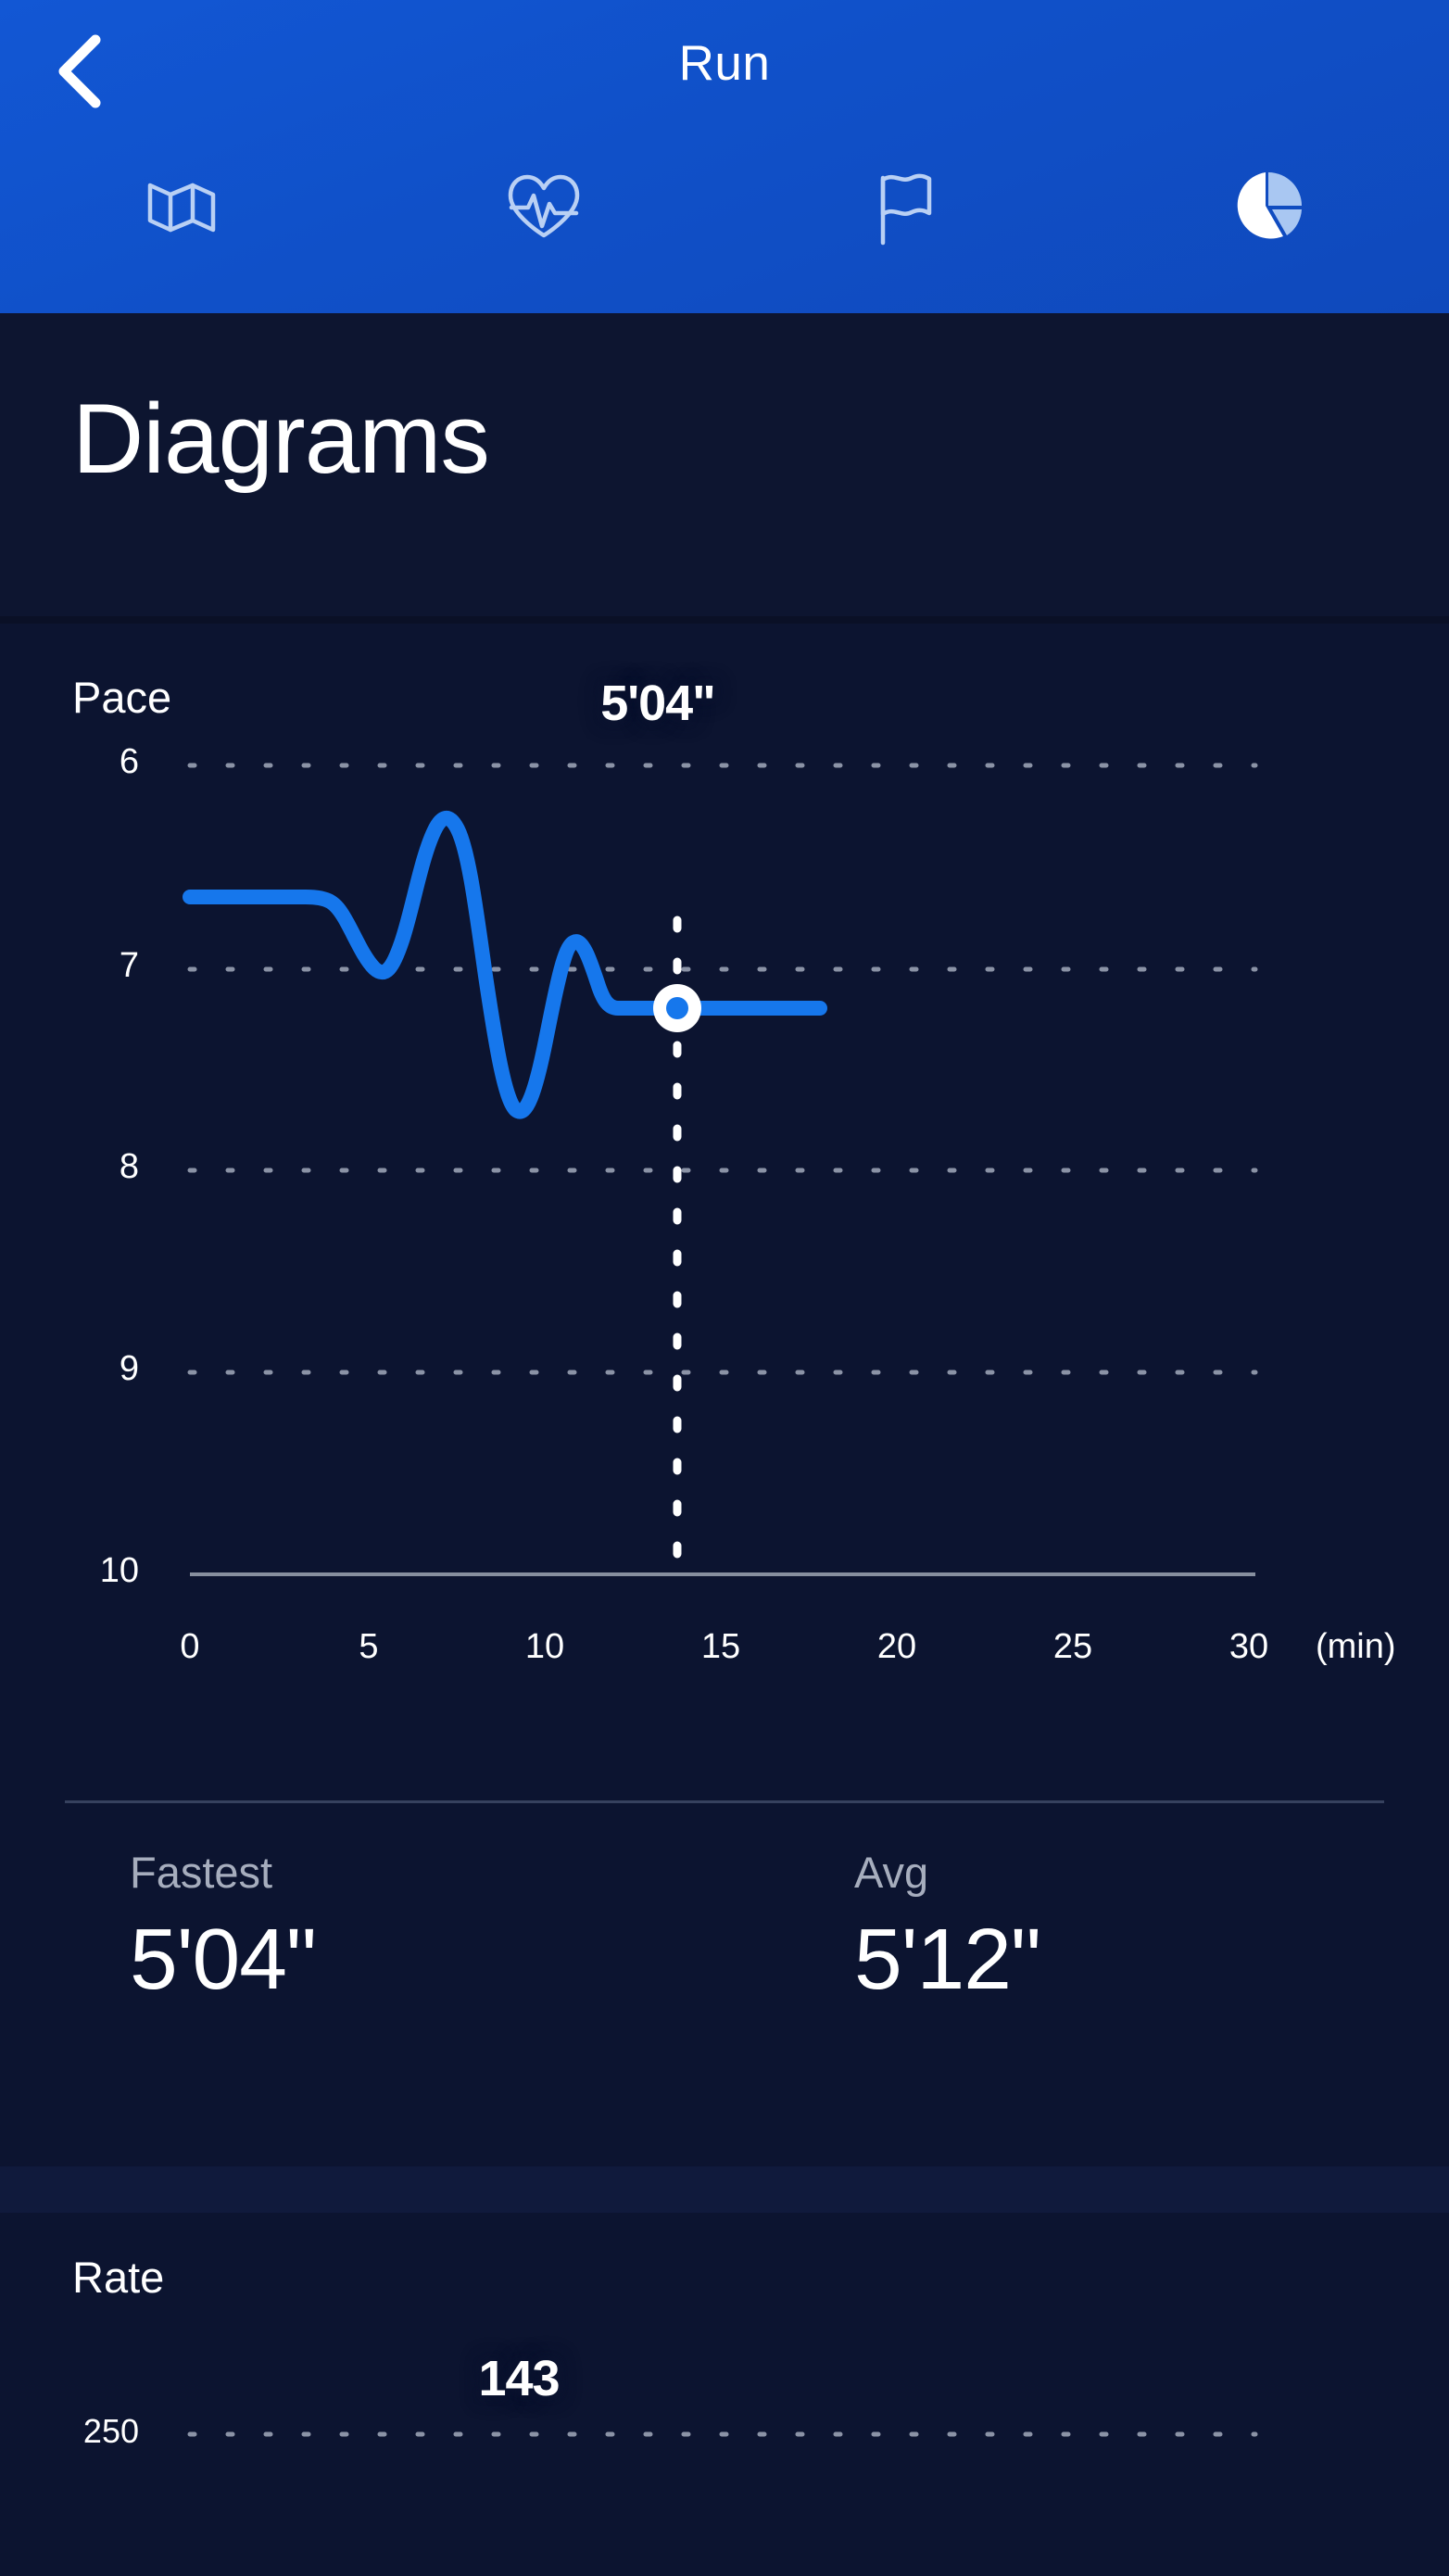 The image size is (1449, 2576). What do you see at coordinates (181, 208) in the screenshot?
I see `map-icon` at bounding box center [181, 208].